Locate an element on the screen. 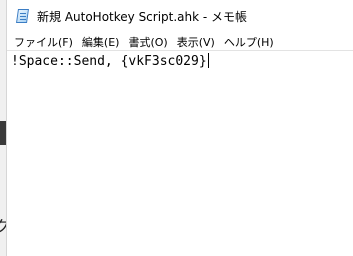  editor-line-1: !Space::Send, {vkF3sc029} is located at coordinates (110, 61).